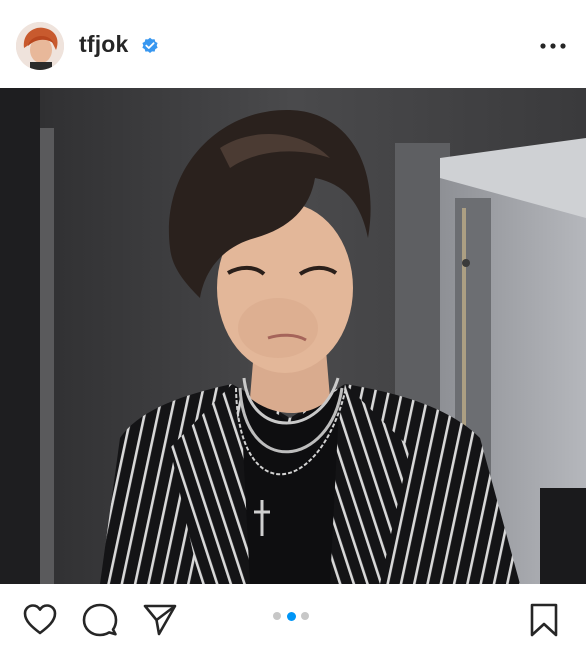  I want to click on avatar-image, so click(40, 46).